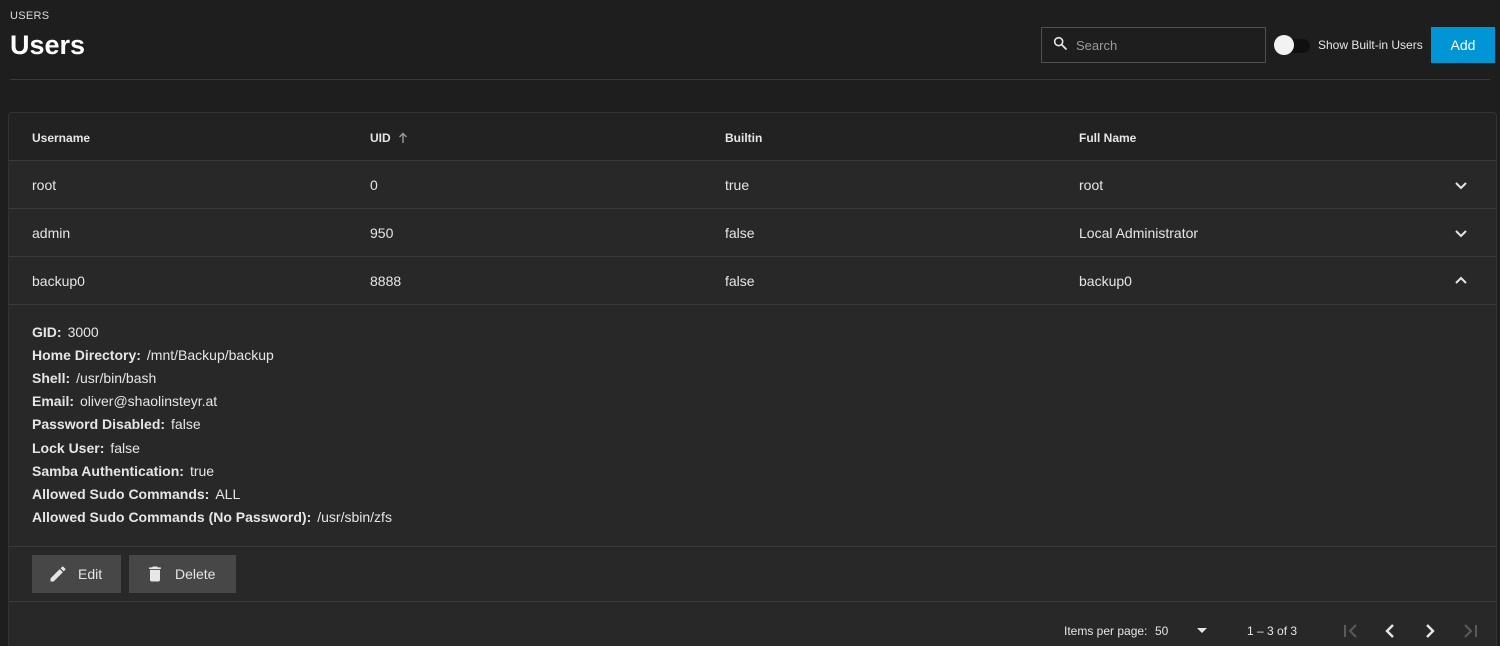  I want to click on paginator: Items per page: 50 1 – 3 of 3, so click(752, 624).